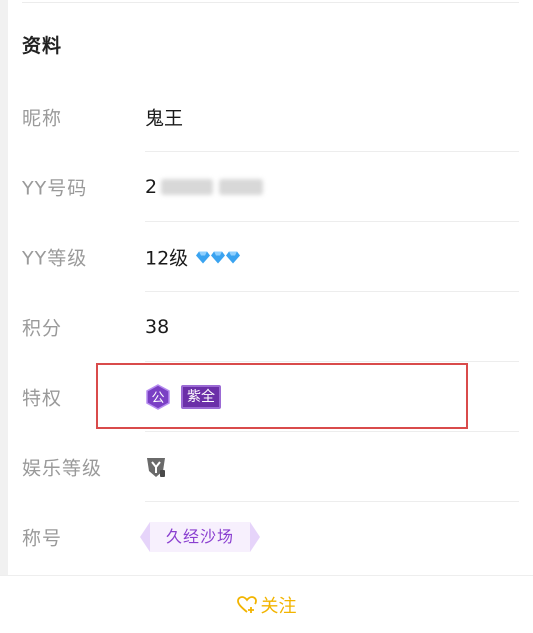 The height and width of the screenshot is (633, 533). I want to click on row-yy-level: YY等级 12级, so click(266, 257).